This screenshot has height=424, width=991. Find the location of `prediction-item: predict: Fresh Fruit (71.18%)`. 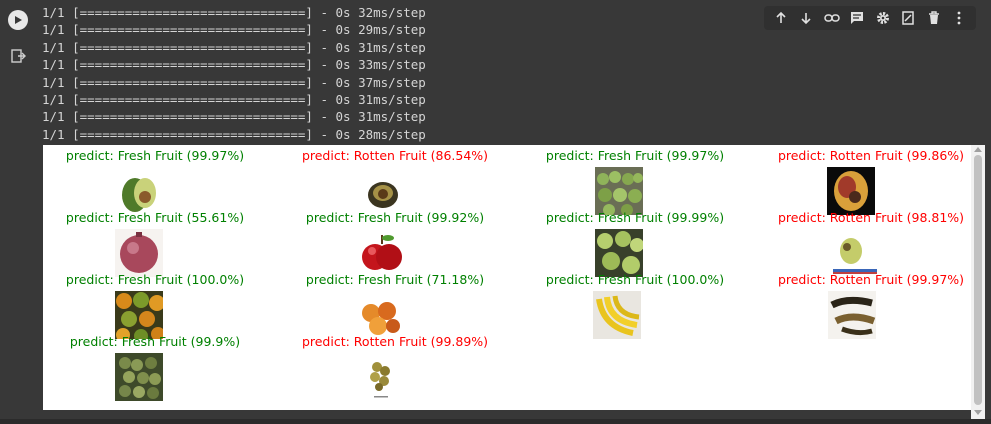

prediction-item: predict: Fresh Fruit (71.18%) is located at coordinates (395, 304).